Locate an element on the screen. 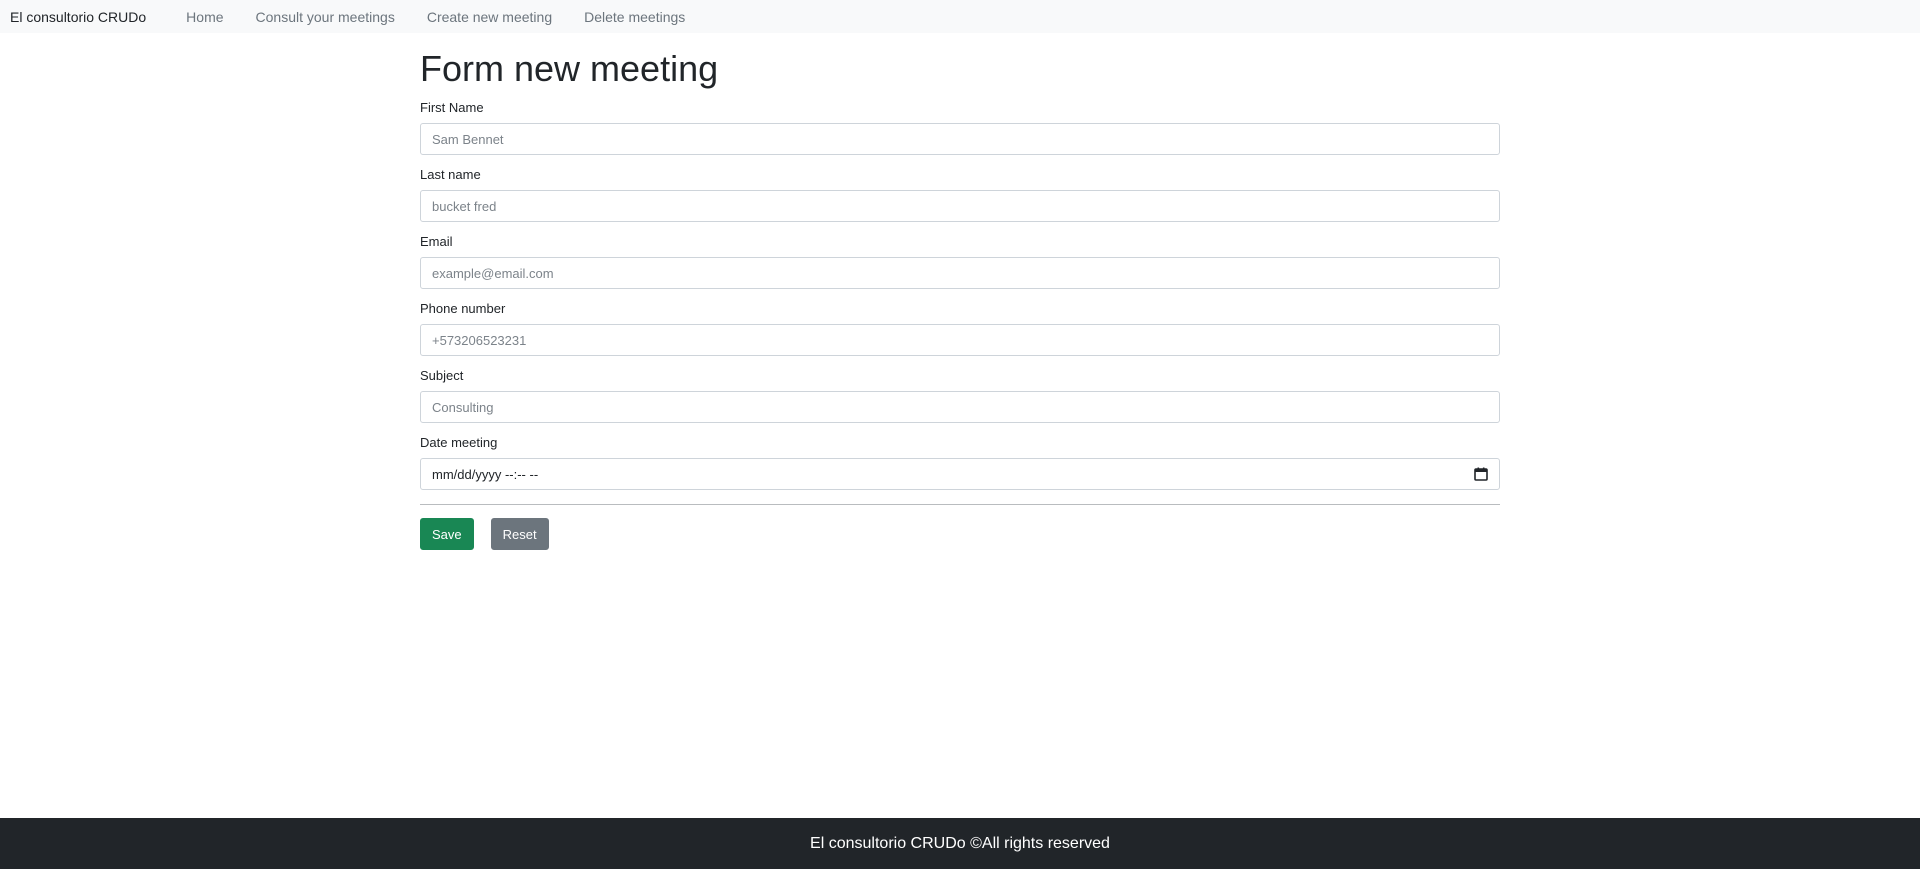 The width and height of the screenshot is (1920, 869). phone-input is located at coordinates (960, 340).